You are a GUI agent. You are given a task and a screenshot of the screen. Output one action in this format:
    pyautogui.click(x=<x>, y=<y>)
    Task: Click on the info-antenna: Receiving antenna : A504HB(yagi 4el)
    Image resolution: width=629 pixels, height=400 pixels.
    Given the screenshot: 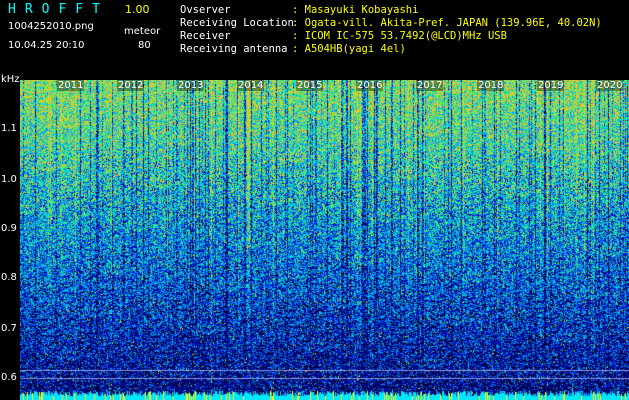 What is the action you would take?
    pyautogui.click(x=293, y=49)
    